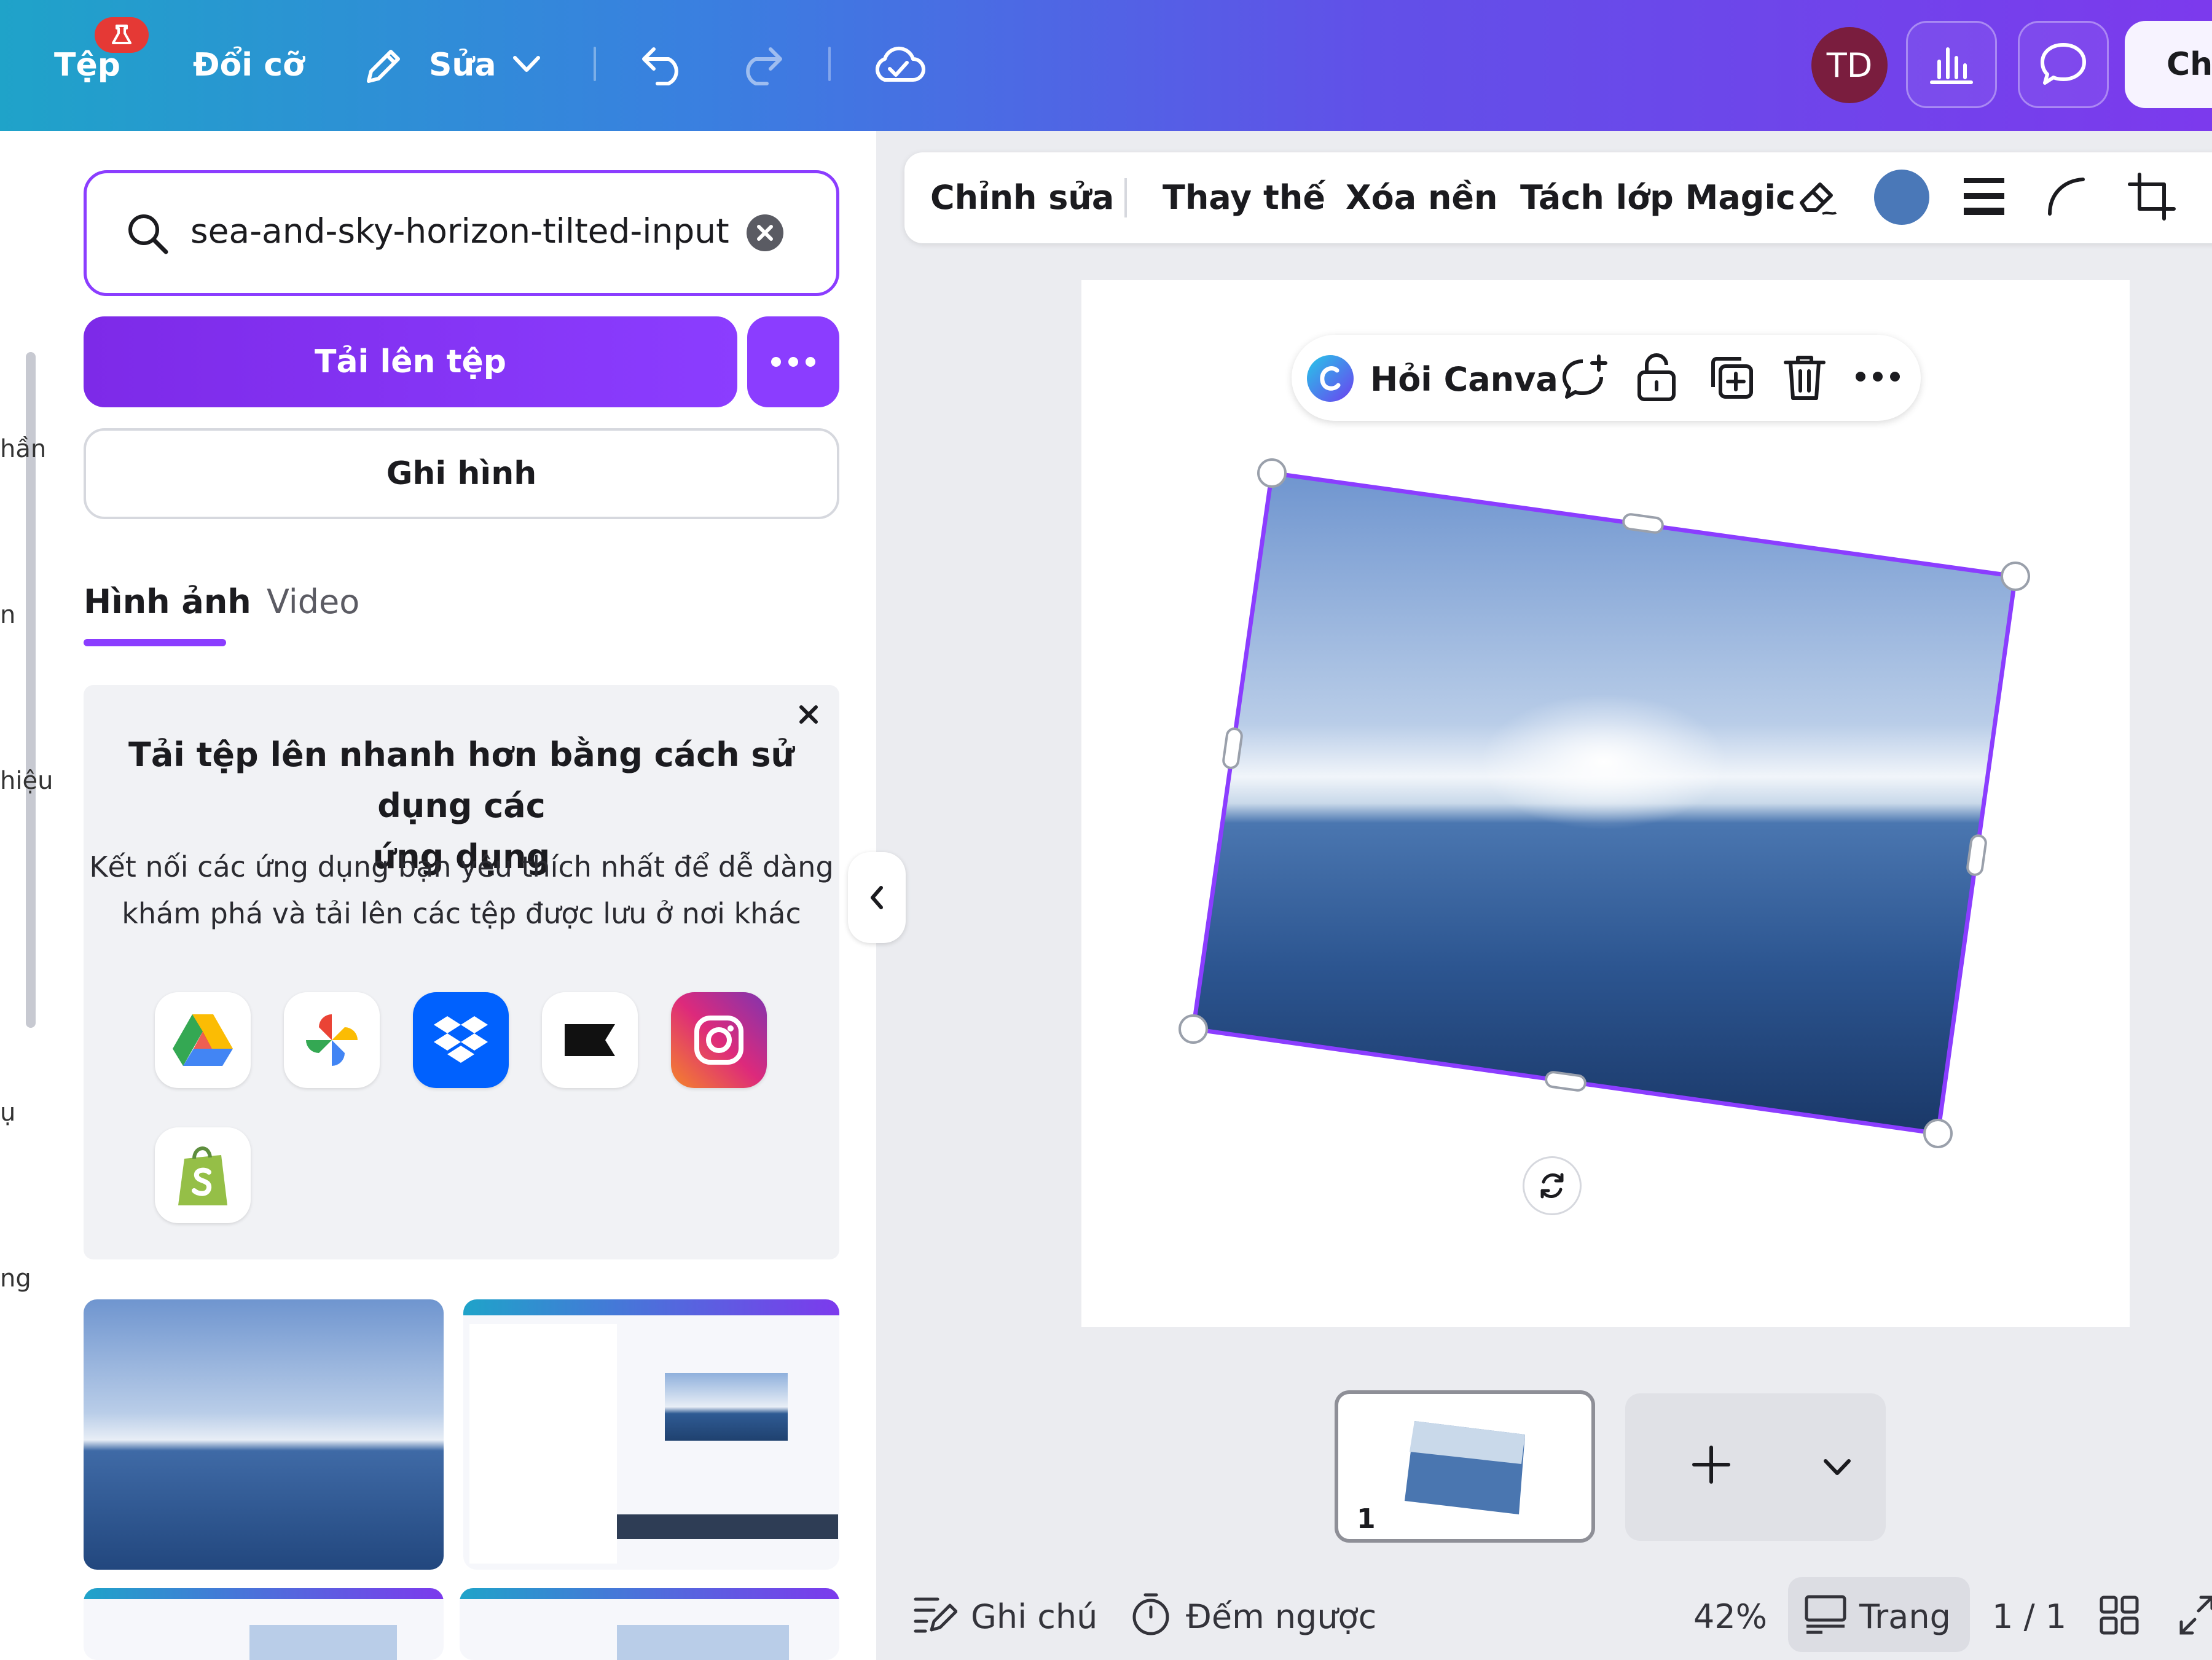 The height and width of the screenshot is (1660, 2212). What do you see at coordinates (1755, 1467) in the screenshot?
I see `add-page-button` at bounding box center [1755, 1467].